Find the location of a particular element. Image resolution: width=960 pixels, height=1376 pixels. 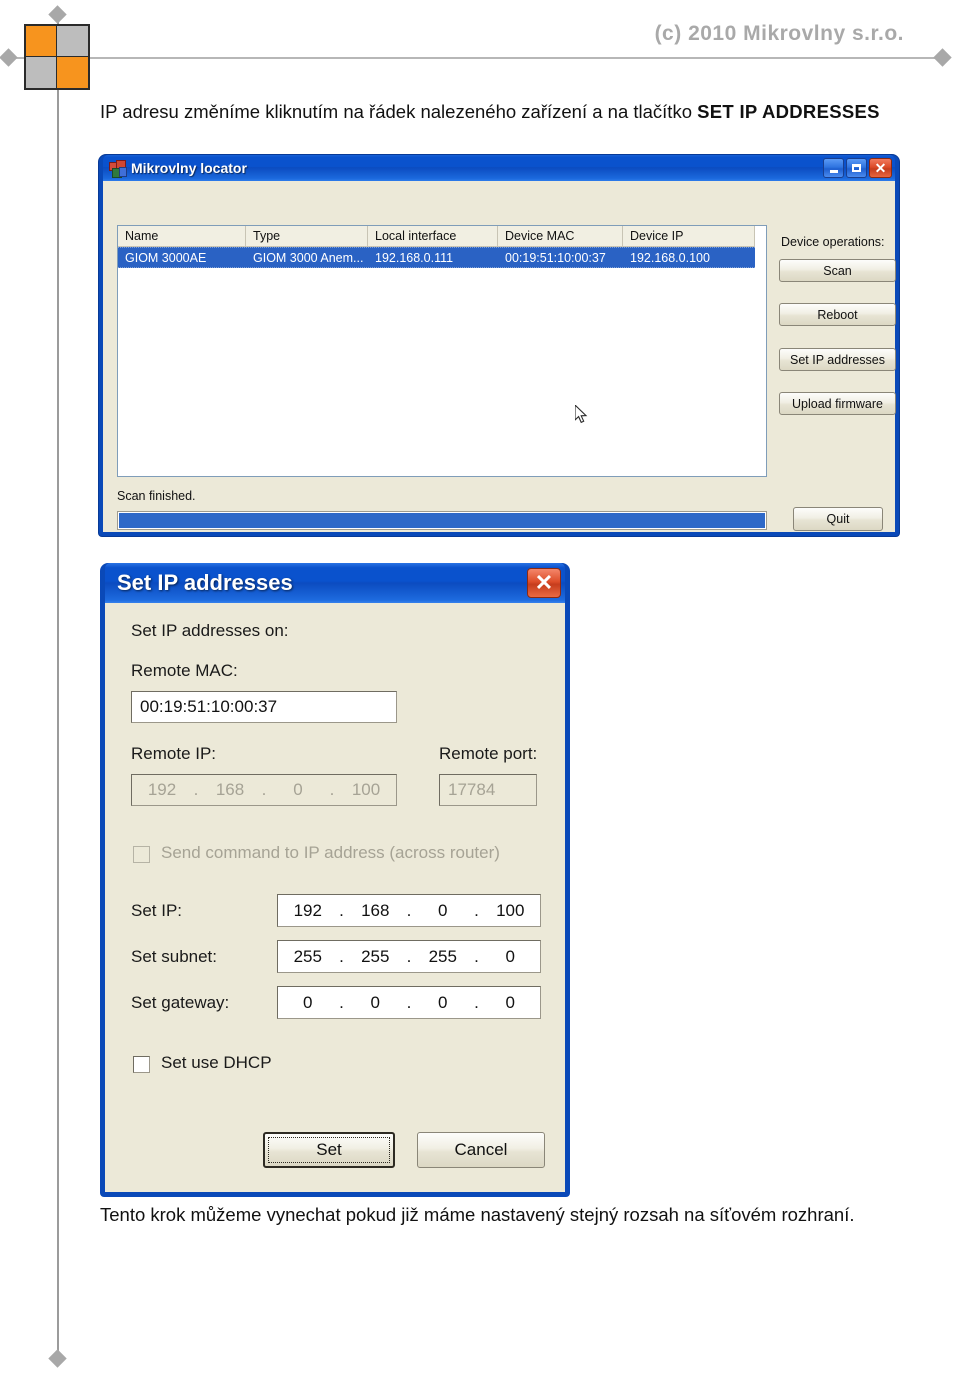

set-gateway-octet-4: 0 is located at coordinates (510, 1002).